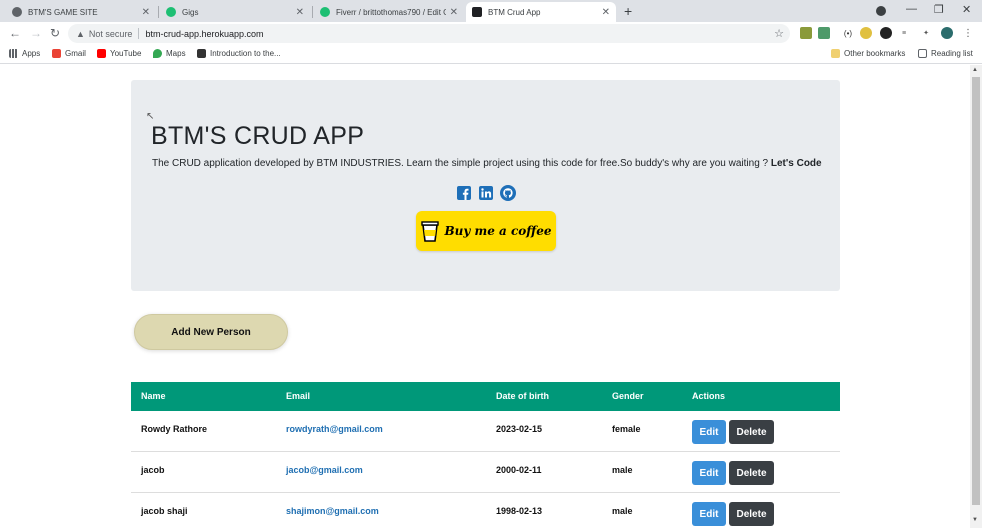 Image resolution: width=982 pixels, height=528 pixels. What do you see at coordinates (164, 511) in the screenshot?
I see `cell-name: jacob shaji` at bounding box center [164, 511].